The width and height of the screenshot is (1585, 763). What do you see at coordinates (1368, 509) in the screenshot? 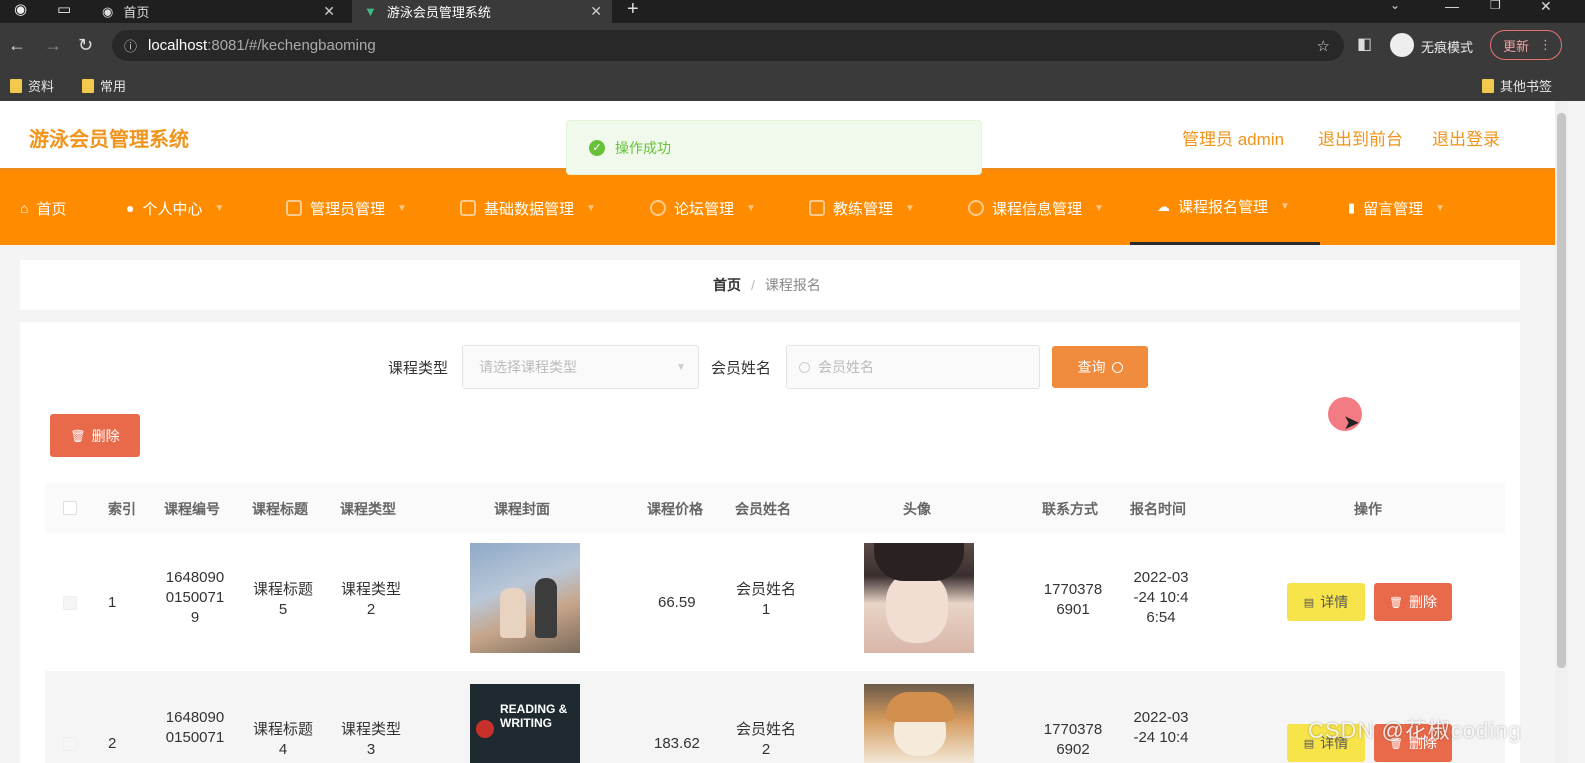
I see `col-action: 操作` at bounding box center [1368, 509].